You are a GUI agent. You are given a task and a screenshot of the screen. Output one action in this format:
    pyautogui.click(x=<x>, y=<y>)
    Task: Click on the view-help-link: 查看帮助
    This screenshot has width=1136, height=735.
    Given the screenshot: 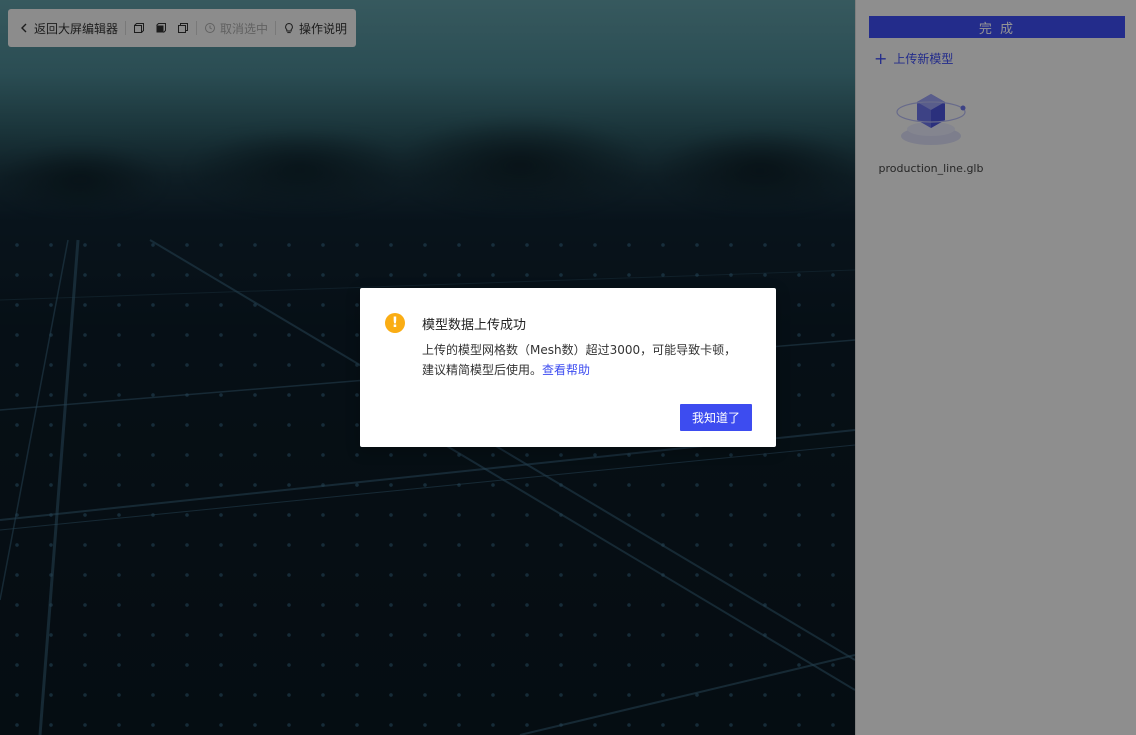 What is the action you would take?
    pyautogui.click(x=566, y=370)
    